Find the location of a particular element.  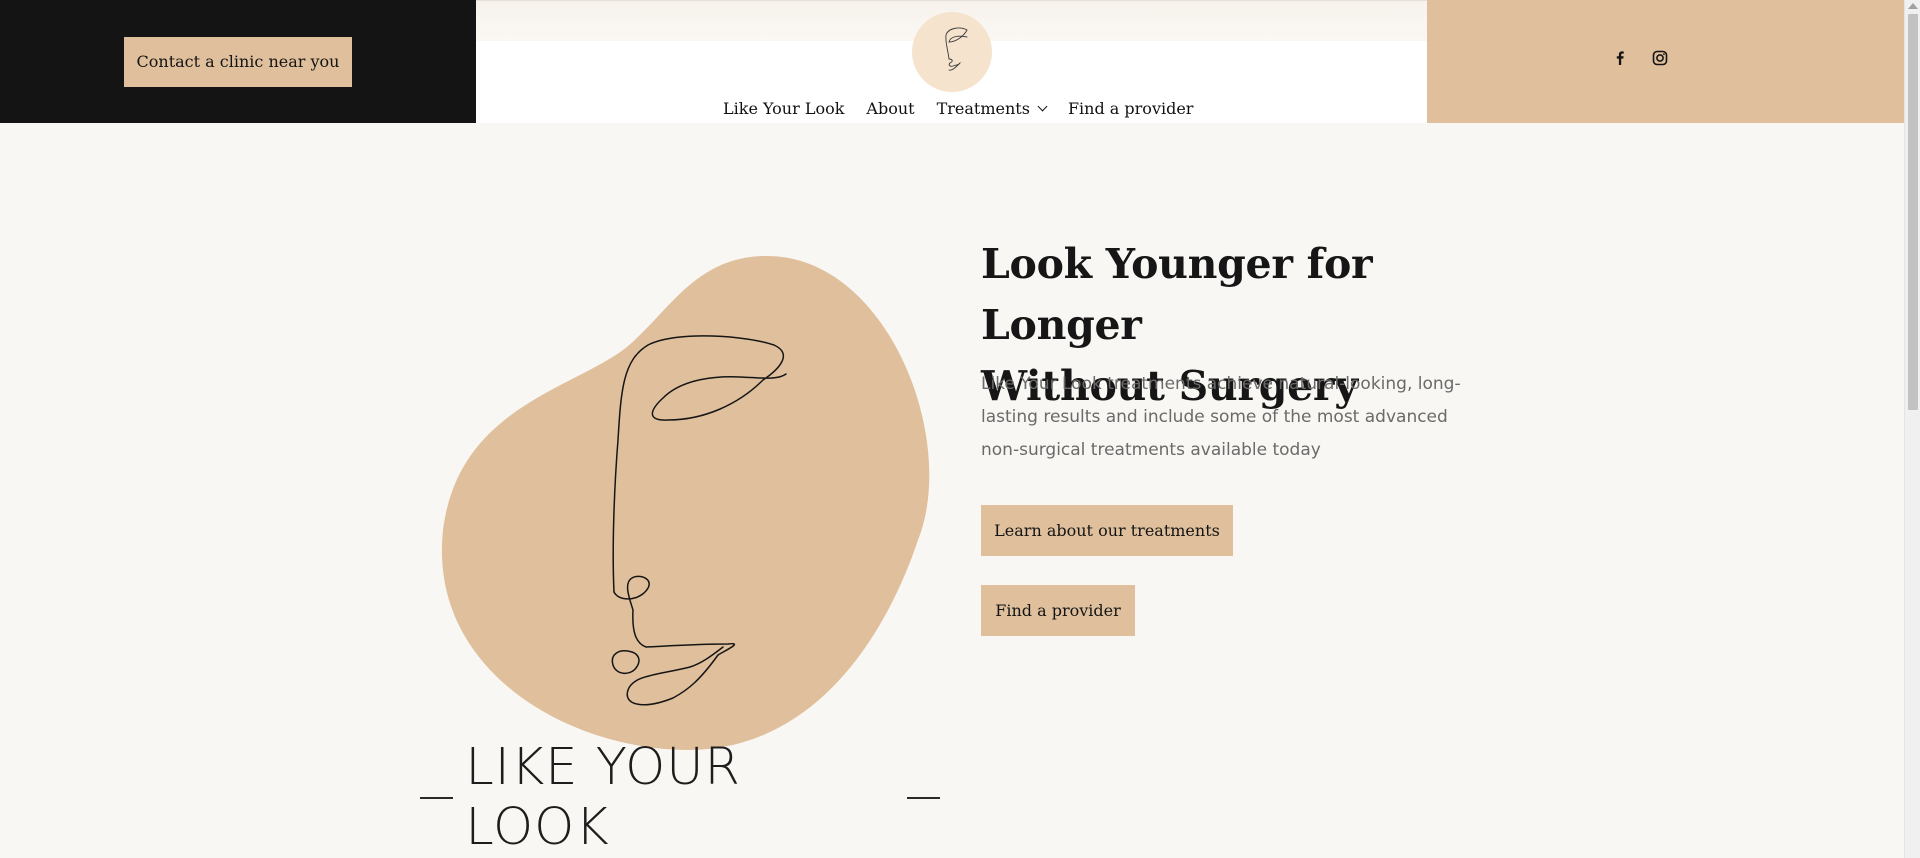

find-provider-button: Find a provider is located at coordinates (1058, 610).